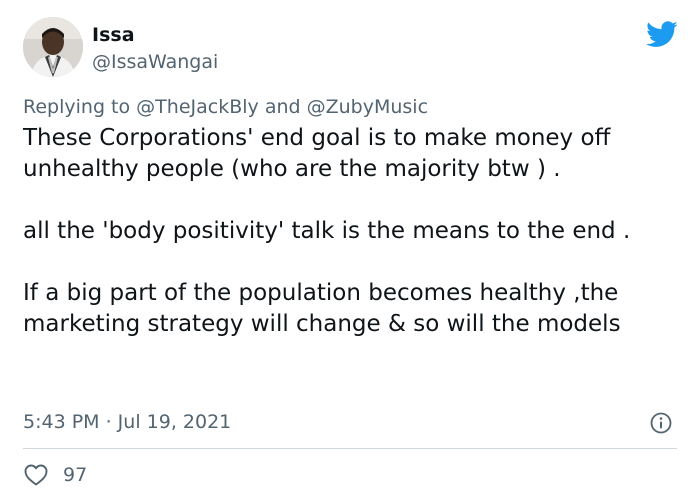 Image resolution: width=700 pixels, height=503 pixels. Describe the element at coordinates (127, 422) in the screenshot. I see `tweet-timestamp: 5:43 PM · Jul 19, 2021` at that location.